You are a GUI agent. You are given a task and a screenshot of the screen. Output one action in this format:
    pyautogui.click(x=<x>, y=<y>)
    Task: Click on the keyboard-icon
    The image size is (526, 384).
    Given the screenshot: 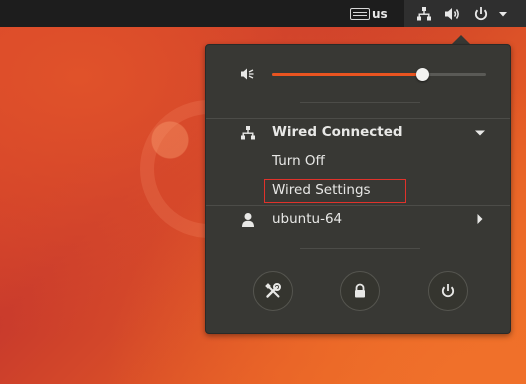 What is the action you would take?
    pyautogui.click(x=360, y=13)
    